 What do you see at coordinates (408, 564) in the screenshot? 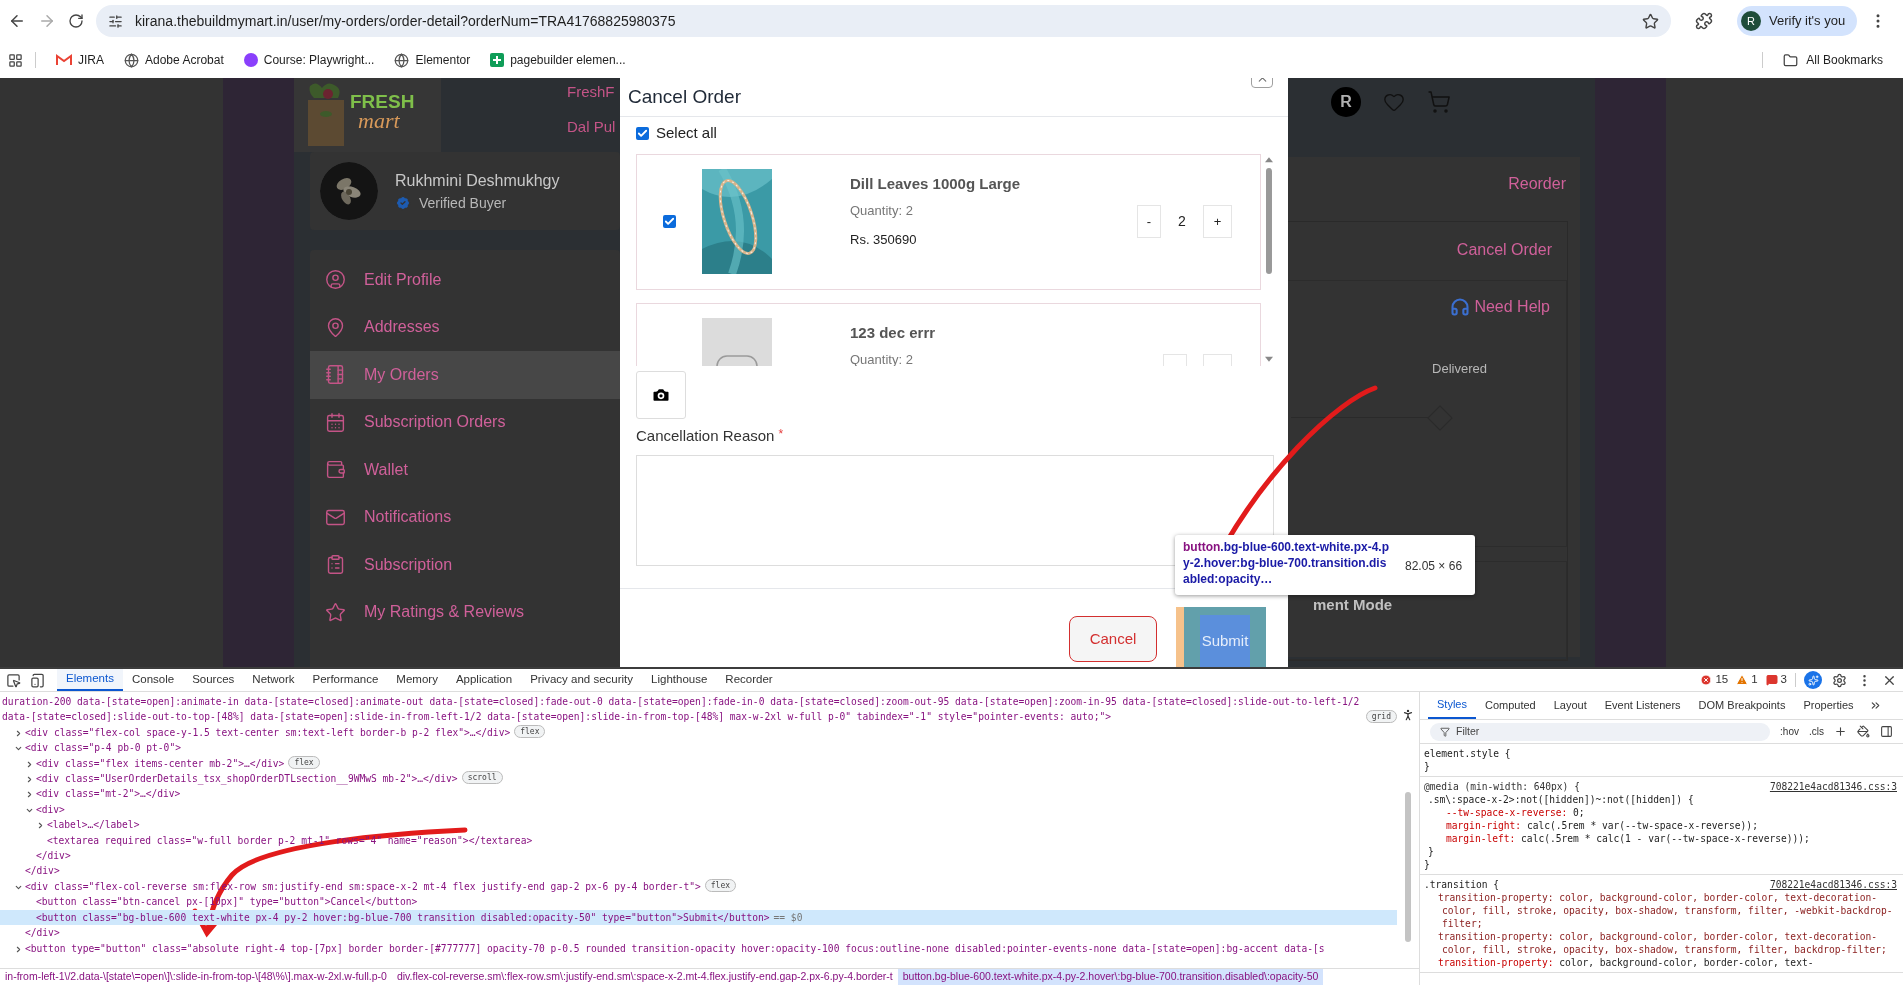
I see `menu-label: Subscription` at bounding box center [408, 564].